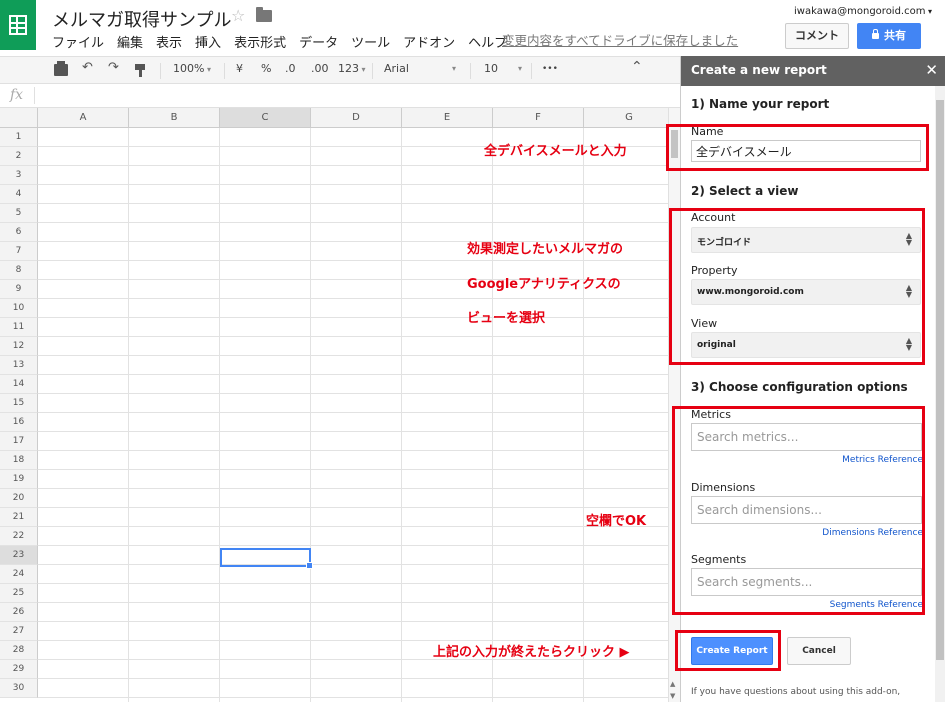  Describe the element at coordinates (19, 536) in the screenshot. I see `row-header: 22` at that location.